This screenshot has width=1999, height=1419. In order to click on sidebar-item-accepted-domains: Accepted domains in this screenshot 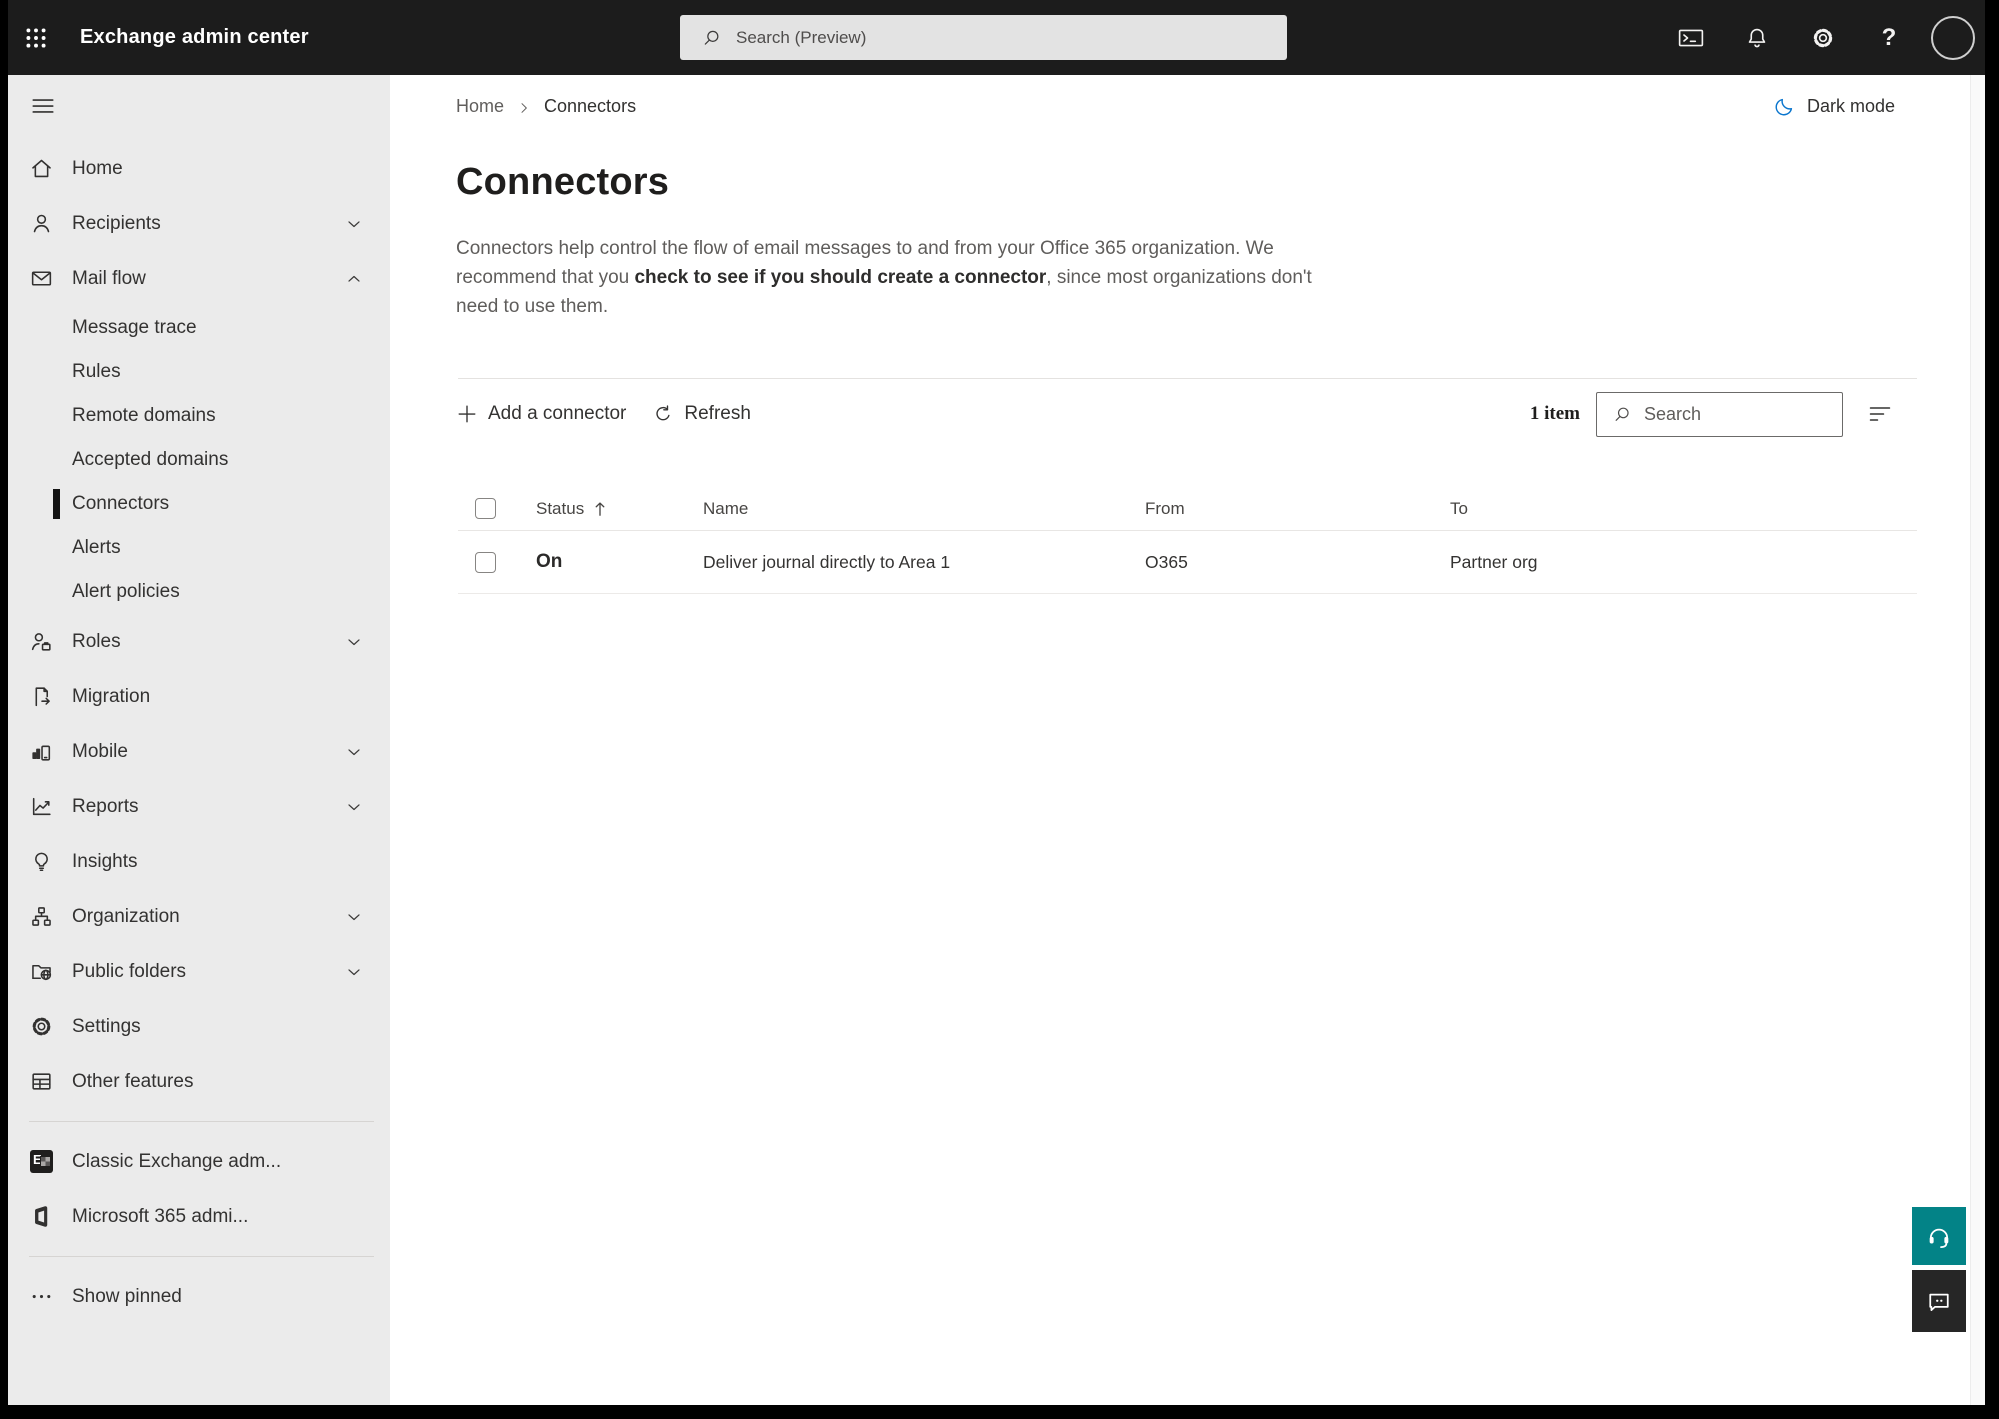, I will do `click(199, 460)`.